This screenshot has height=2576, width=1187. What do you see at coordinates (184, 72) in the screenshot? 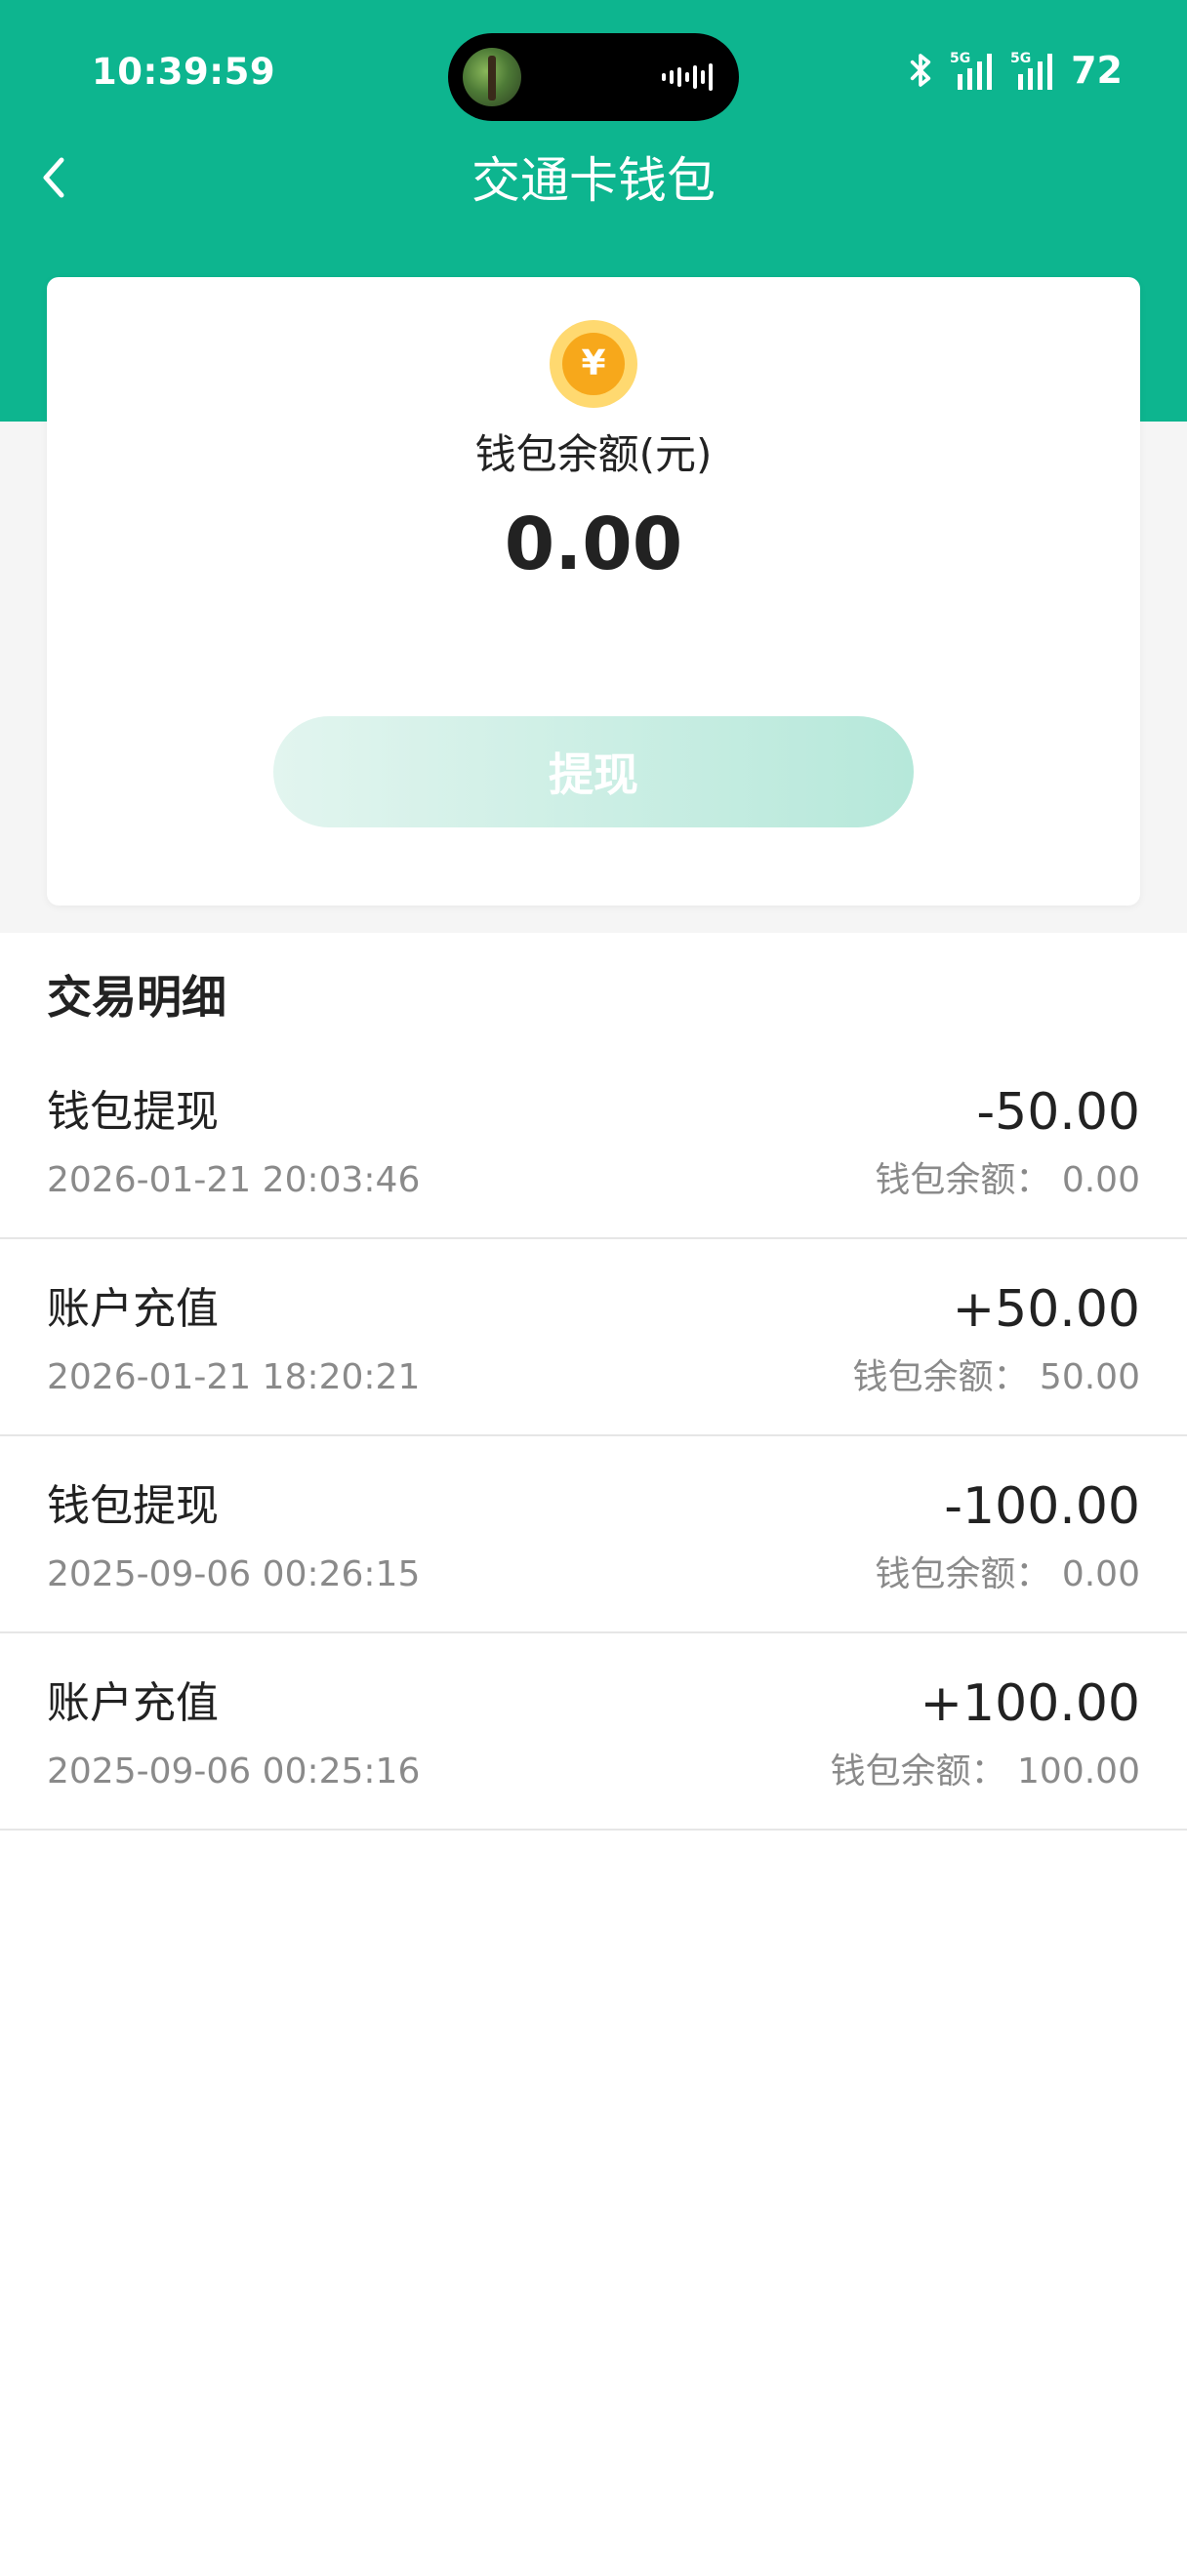
I see `status-time: 10:39:59` at bounding box center [184, 72].